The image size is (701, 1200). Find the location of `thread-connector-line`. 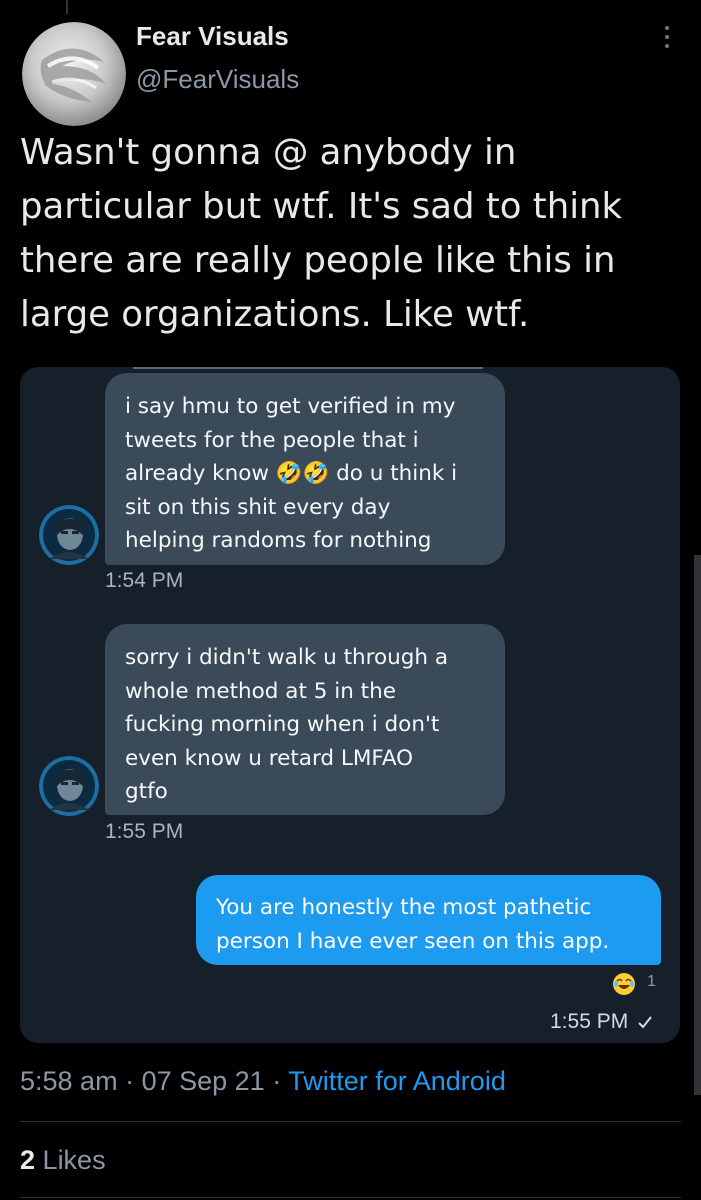

thread-connector-line is located at coordinates (67, 7).